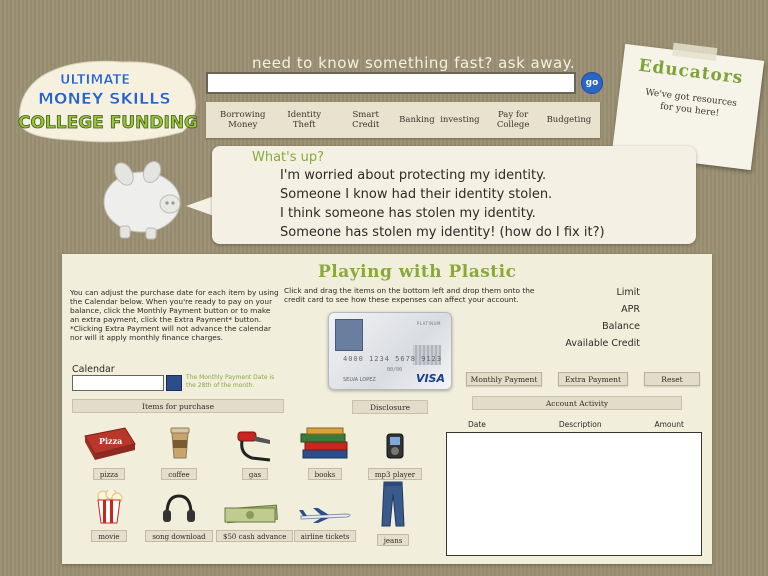 This screenshot has width=768, height=576. What do you see at coordinates (251, 514) in the screenshot?
I see `cash-bills-icon` at bounding box center [251, 514].